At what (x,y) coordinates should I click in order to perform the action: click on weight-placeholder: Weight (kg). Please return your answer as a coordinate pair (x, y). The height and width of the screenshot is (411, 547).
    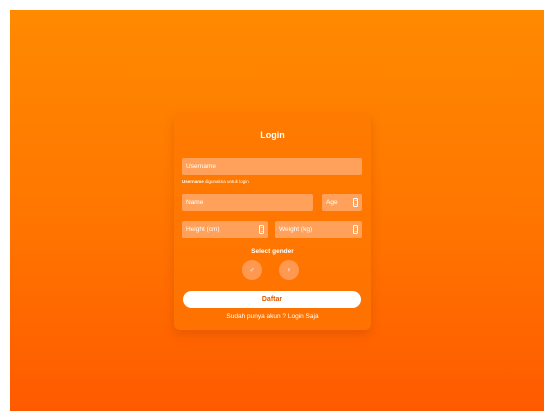
    Looking at the image, I should click on (296, 229).